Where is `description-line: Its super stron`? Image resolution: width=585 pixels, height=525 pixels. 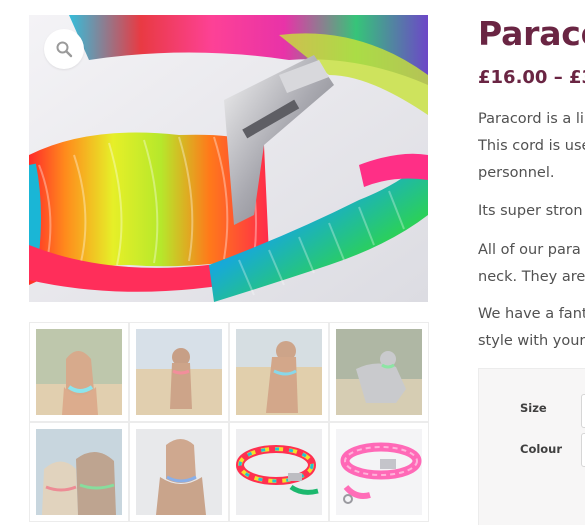
description-line: Its super stron is located at coordinates (530, 211).